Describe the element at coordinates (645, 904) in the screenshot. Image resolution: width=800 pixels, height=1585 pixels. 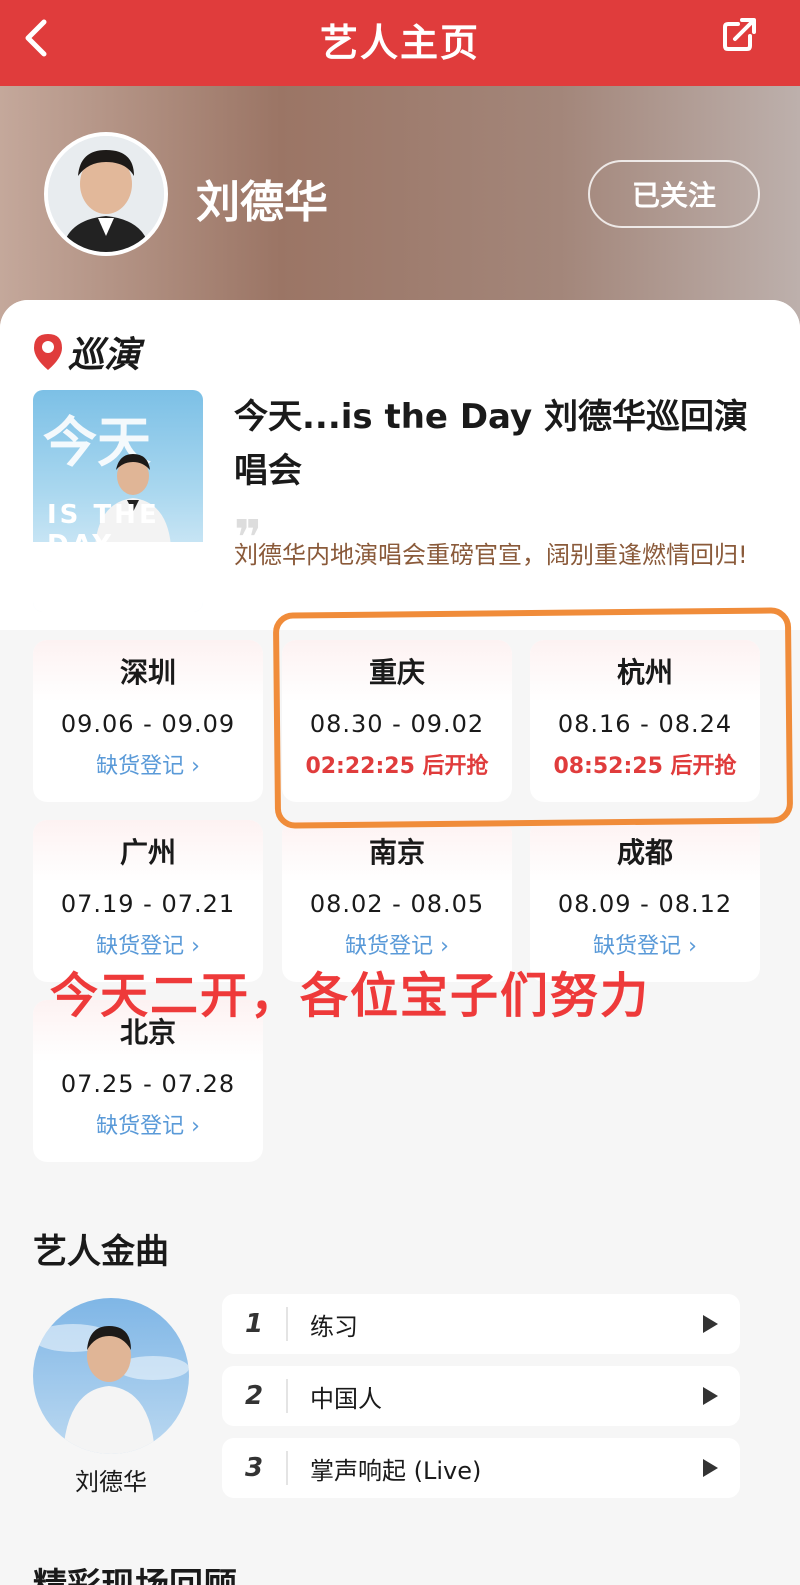
I see `city-dates: 08.09 - 08.12` at that location.